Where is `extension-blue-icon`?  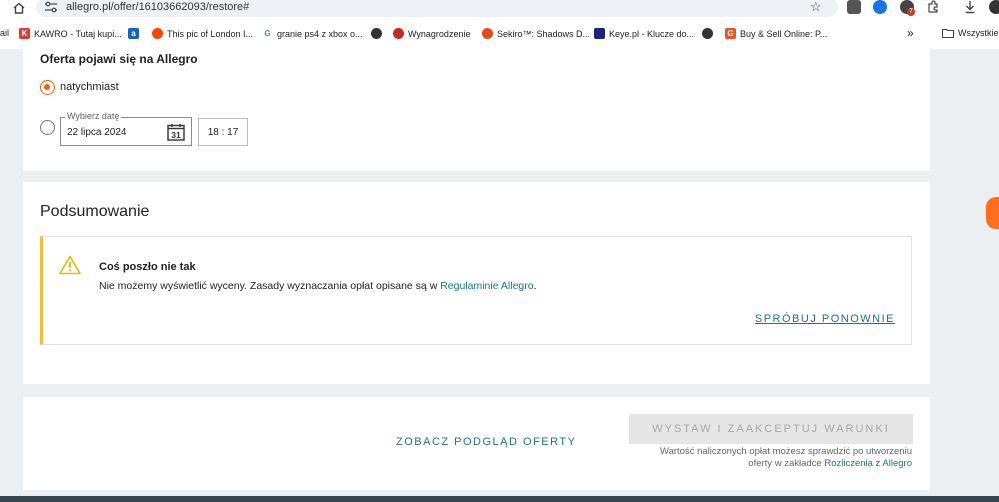
extension-blue-icon is located at coordinates (880, 7).